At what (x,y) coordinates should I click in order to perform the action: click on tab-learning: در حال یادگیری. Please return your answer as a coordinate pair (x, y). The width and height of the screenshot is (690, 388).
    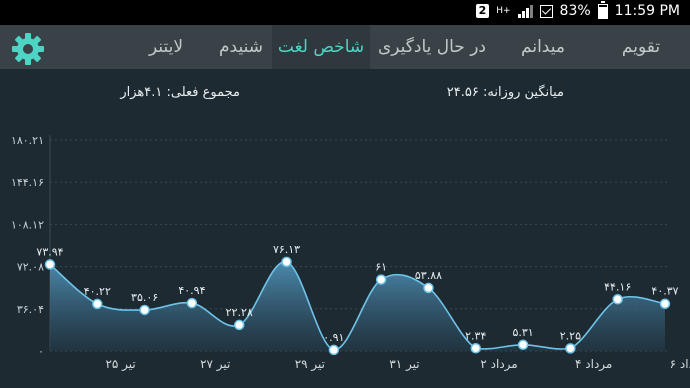
    Looking at the image, I should click on (432, 47).